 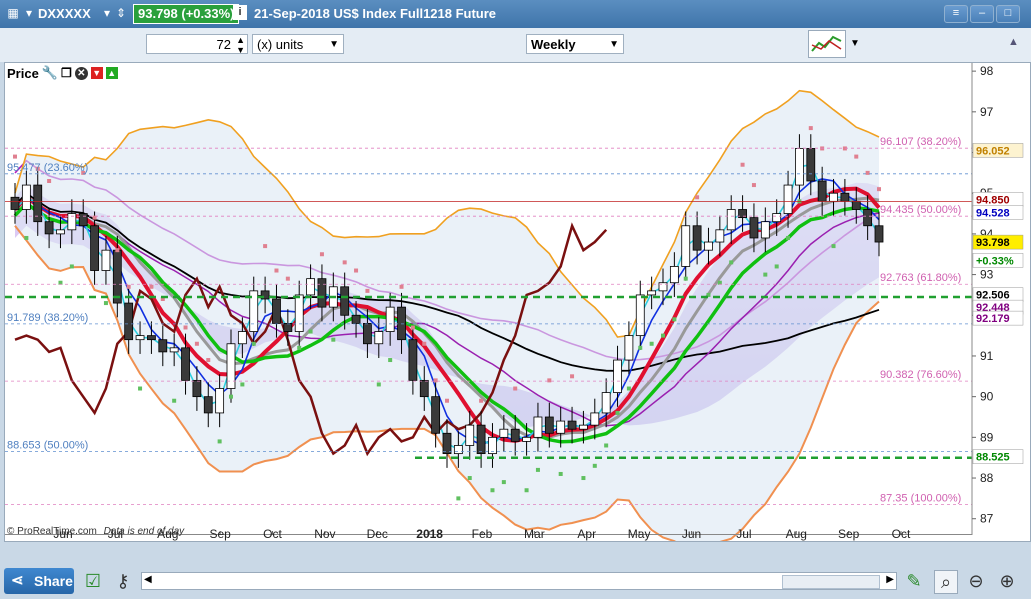 I want to click on y-tick-label: 97, so click(x=987, y=112).